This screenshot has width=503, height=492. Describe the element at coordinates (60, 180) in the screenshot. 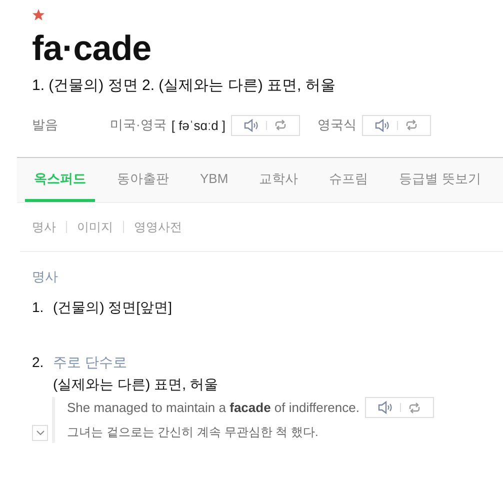

I see `dictionary-tab: 옥스퍼드` at that location.